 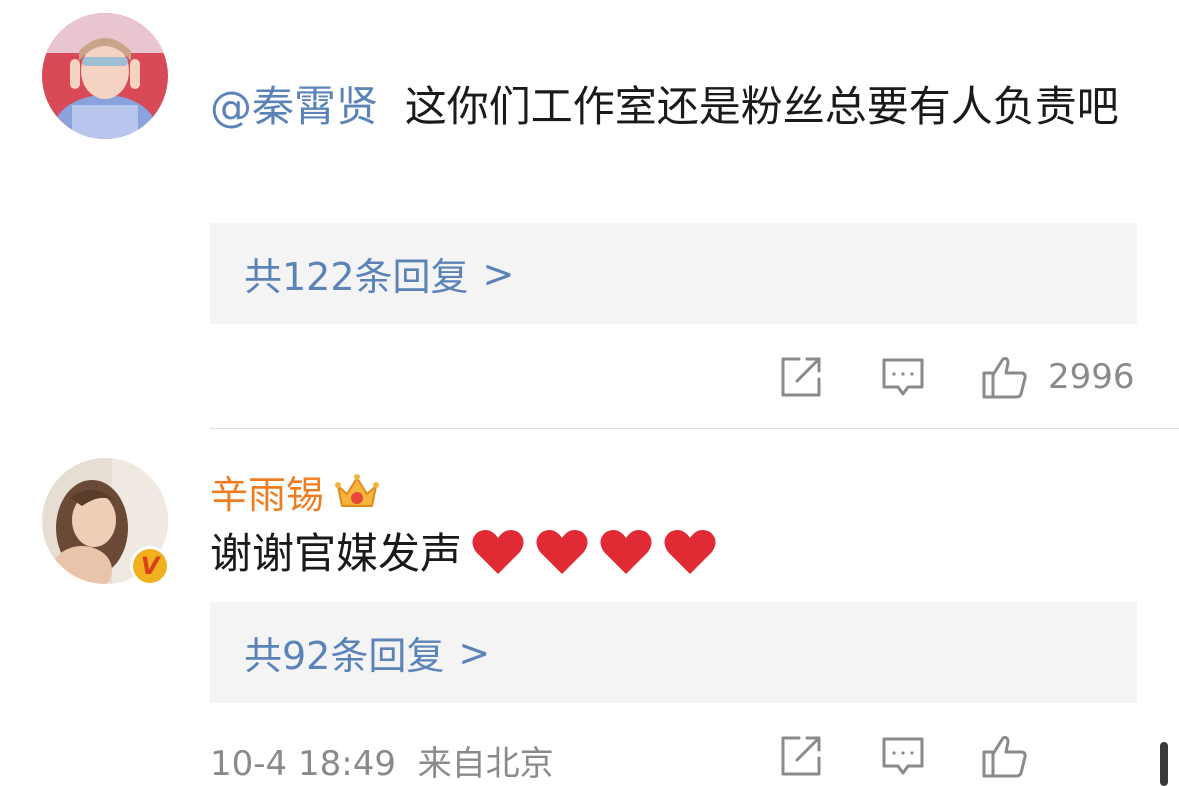 I want to click on like-count: 2996, so click(x=1091, y=377).